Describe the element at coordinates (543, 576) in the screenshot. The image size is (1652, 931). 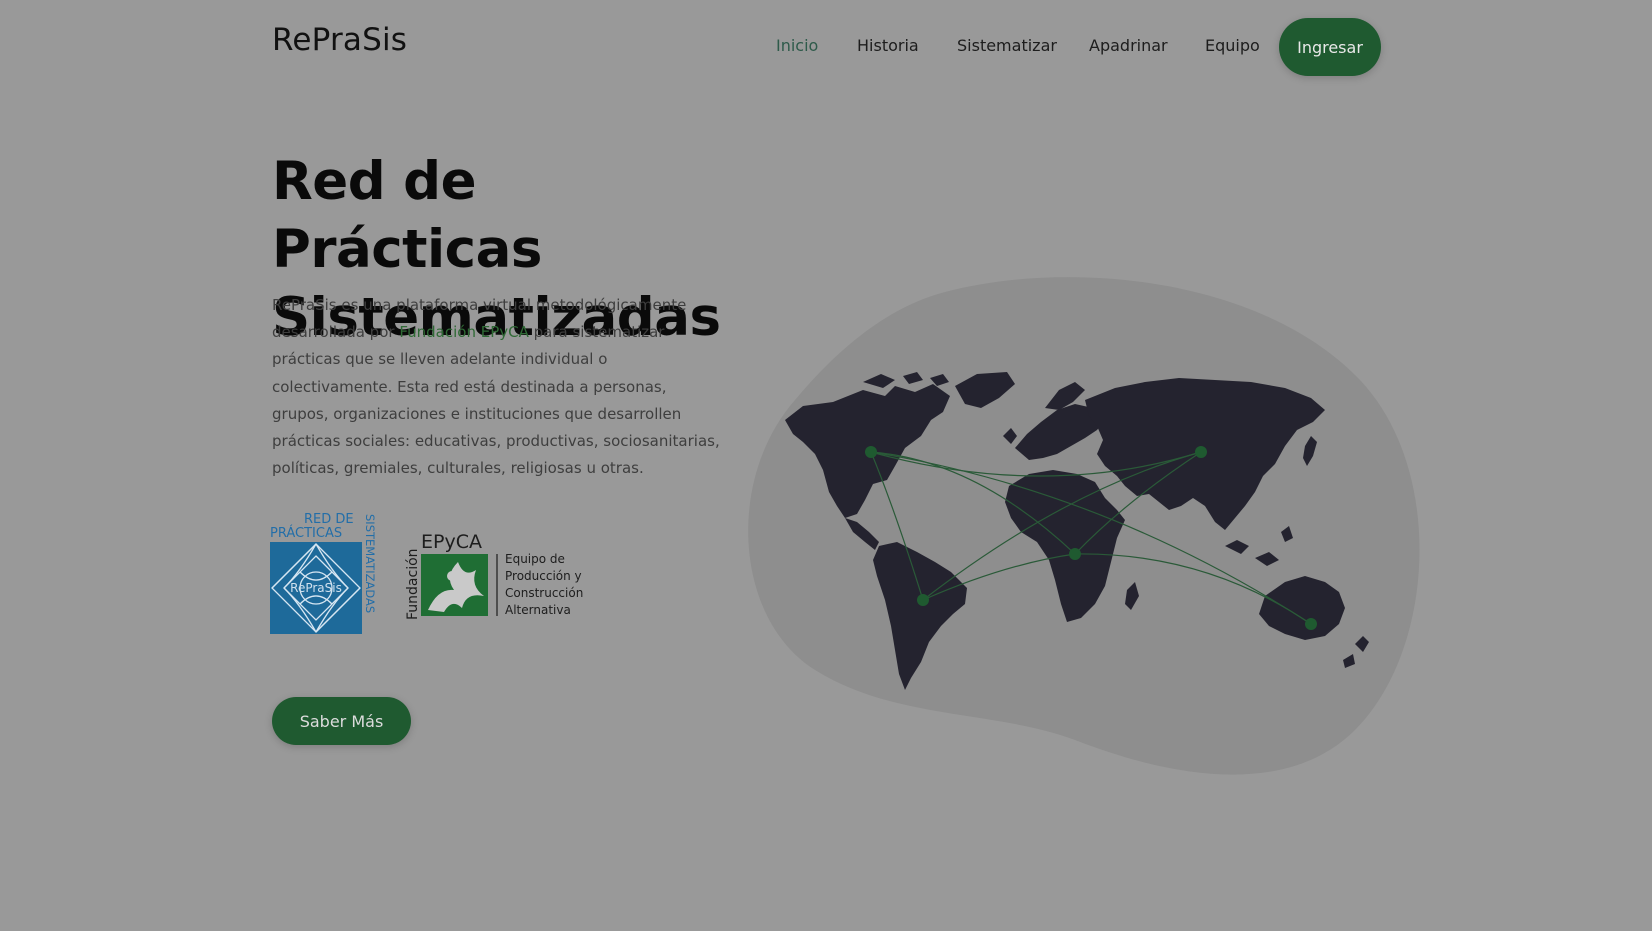
I see `epyca-logo-line-2: Producción y` at that location.